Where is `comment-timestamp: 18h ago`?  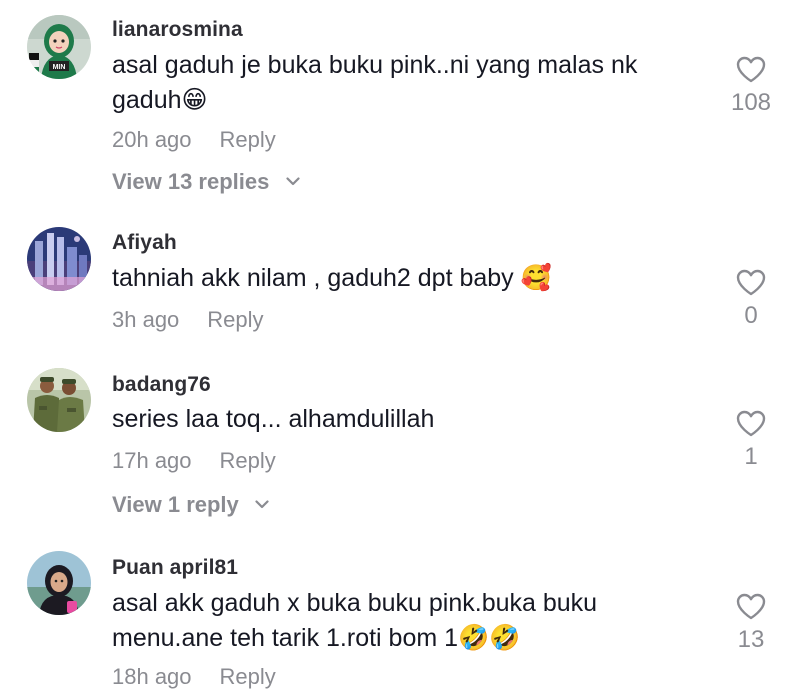
comment-timestamp: 18h ago is located at coordinates (152, 676).